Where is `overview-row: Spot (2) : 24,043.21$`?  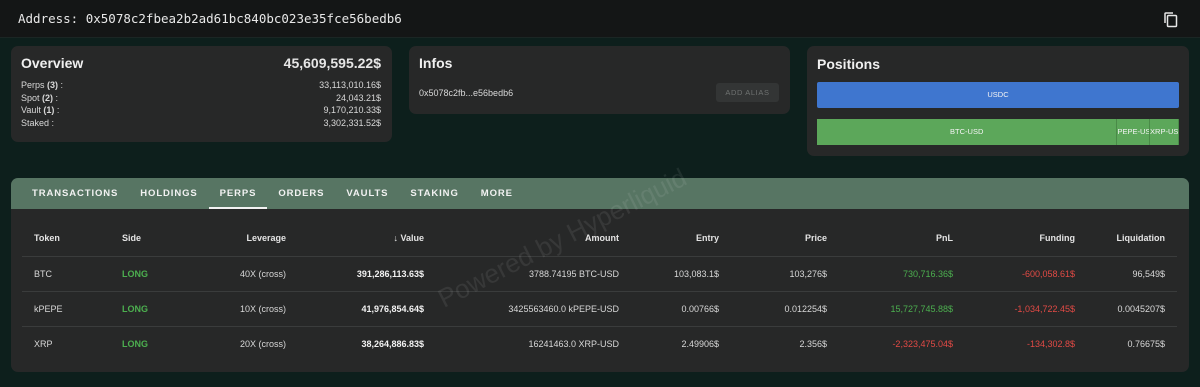 overview-row: Spot (2) : 24,043.21$ is located at coordinates (201, 98).